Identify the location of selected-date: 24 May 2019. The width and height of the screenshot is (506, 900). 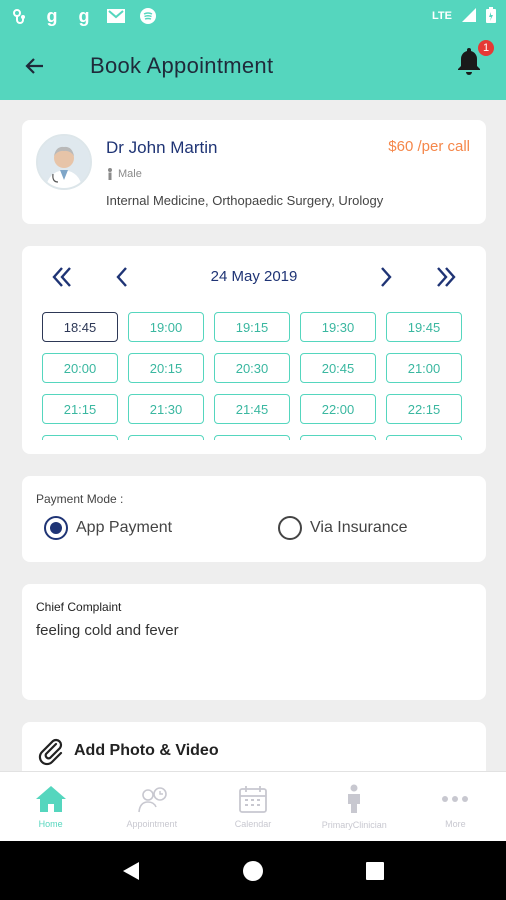
(254, 276).